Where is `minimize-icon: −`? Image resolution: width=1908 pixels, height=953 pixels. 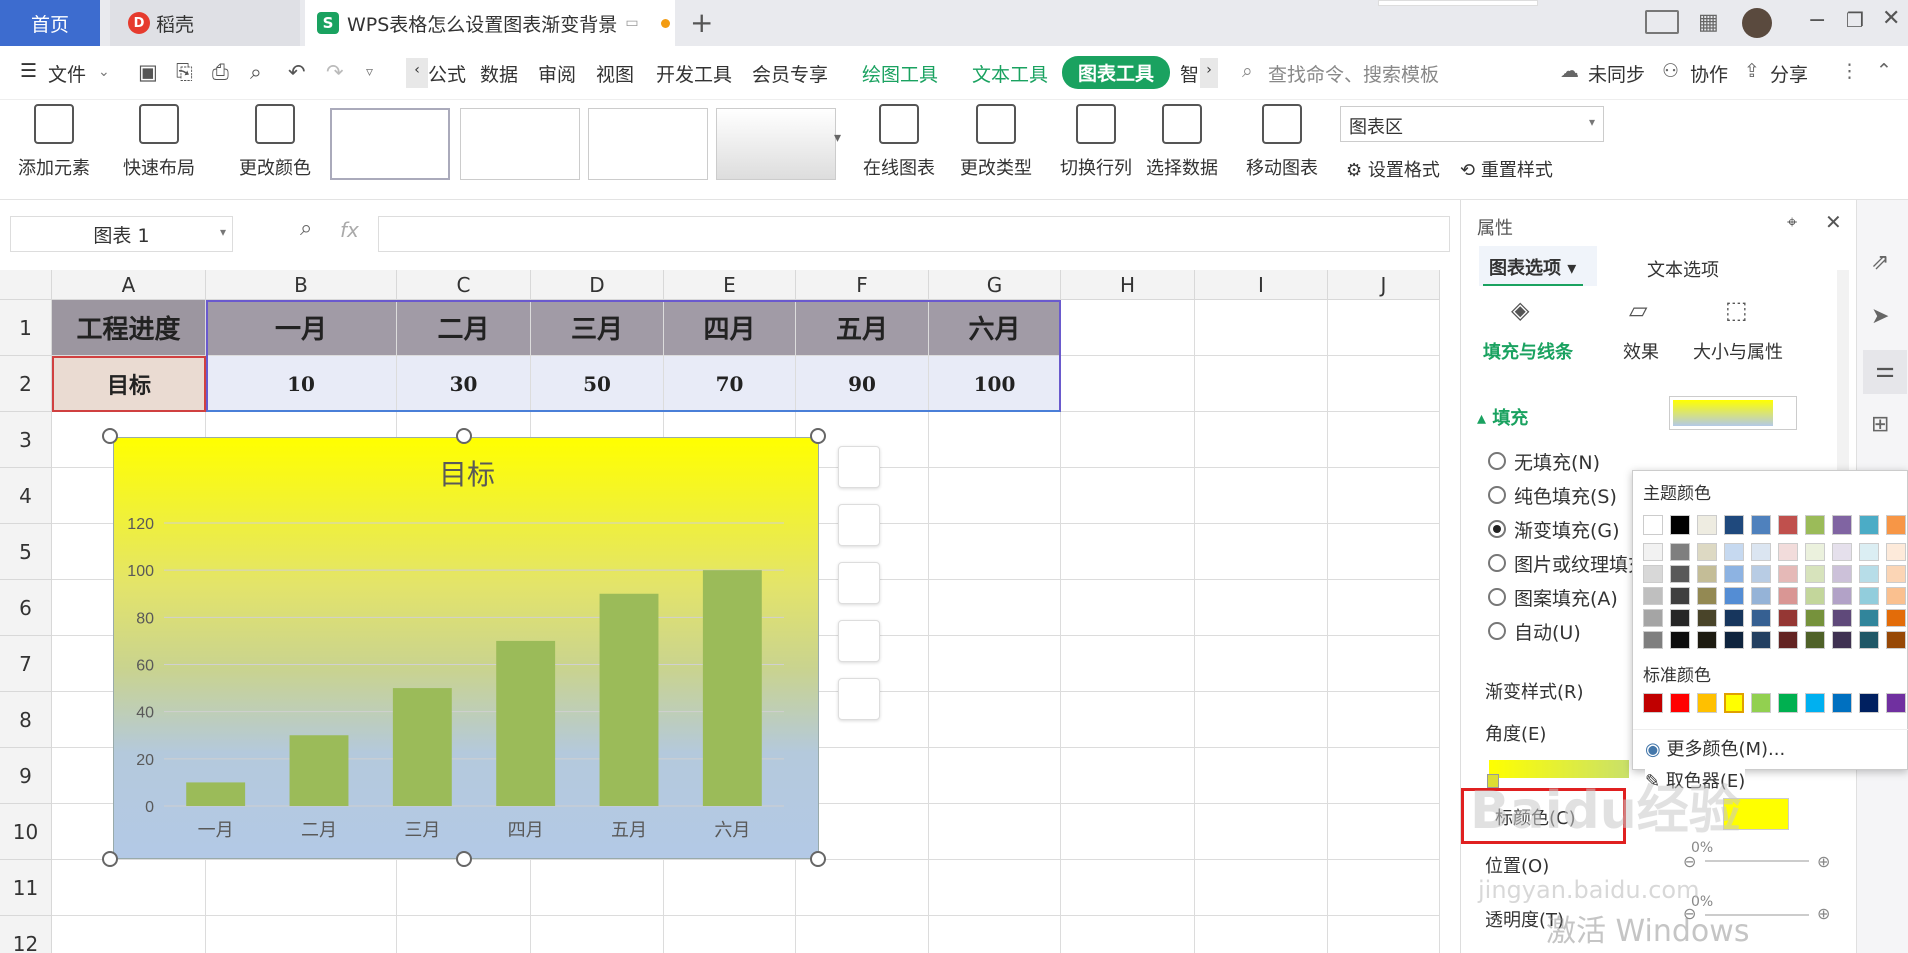 minimize-icon: − is located at coordinates (1817, 20).